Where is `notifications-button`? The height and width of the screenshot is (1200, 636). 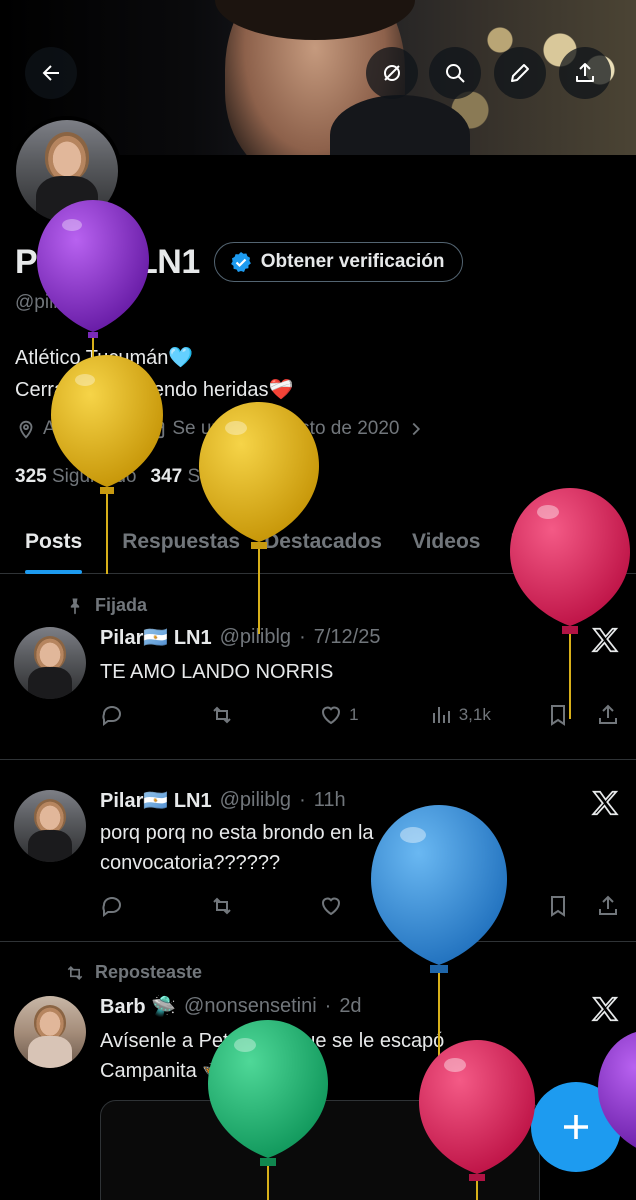 notifications-button is located at coordinates (392, 73).